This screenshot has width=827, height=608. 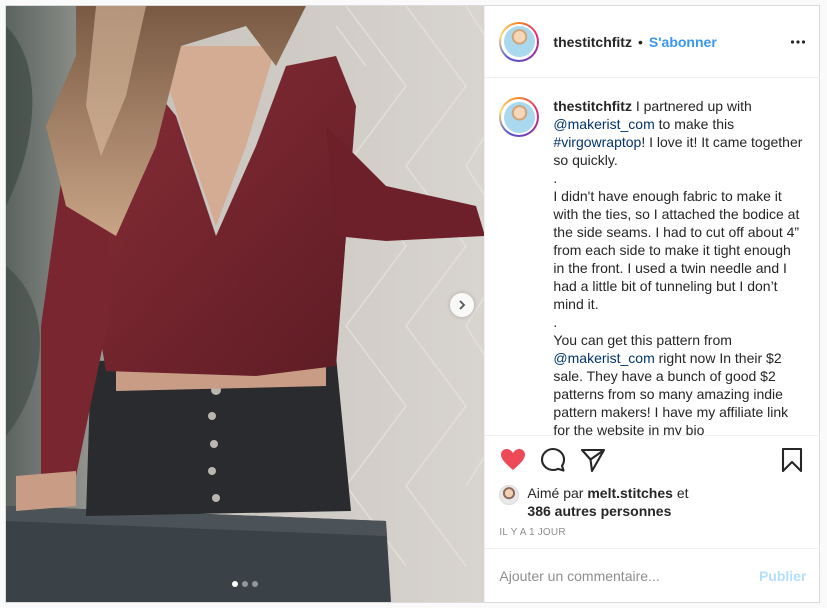 What do you see at coordinates (683, 42) in the screenshot?
I see `follow-button: S'abonner` at bounding box center [683, 42].